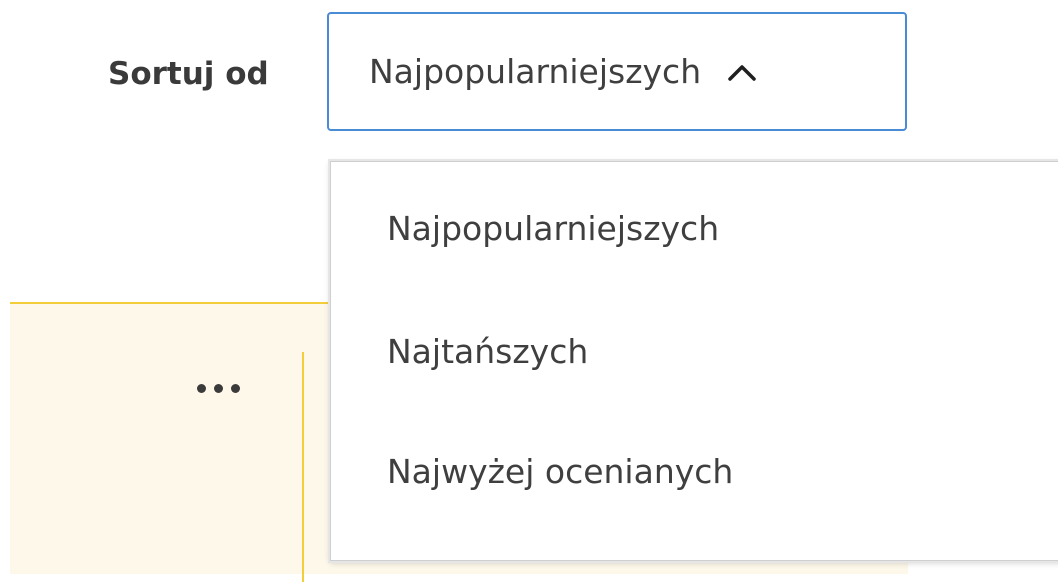  Describe the element at coordinates (487, 352) in the screenshot. I see `sort-option-cheapest: Najtańszych` at that location.